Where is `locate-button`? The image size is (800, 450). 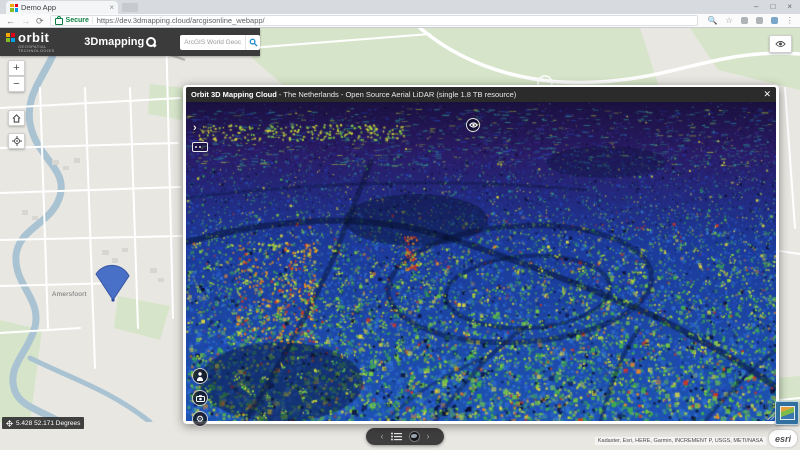
locate-button is located at coordinates (16, 141).